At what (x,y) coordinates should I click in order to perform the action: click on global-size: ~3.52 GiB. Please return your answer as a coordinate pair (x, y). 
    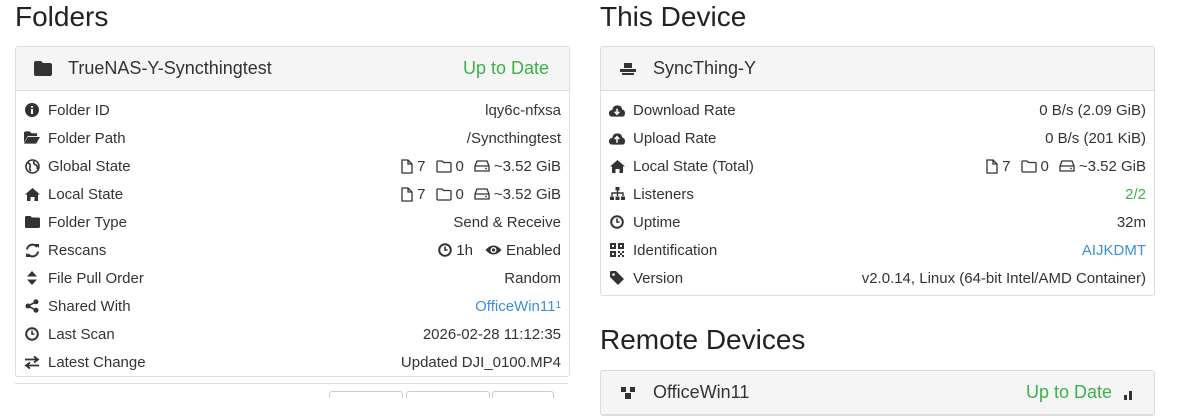
    Looking at the image, I should click on (527, 166).